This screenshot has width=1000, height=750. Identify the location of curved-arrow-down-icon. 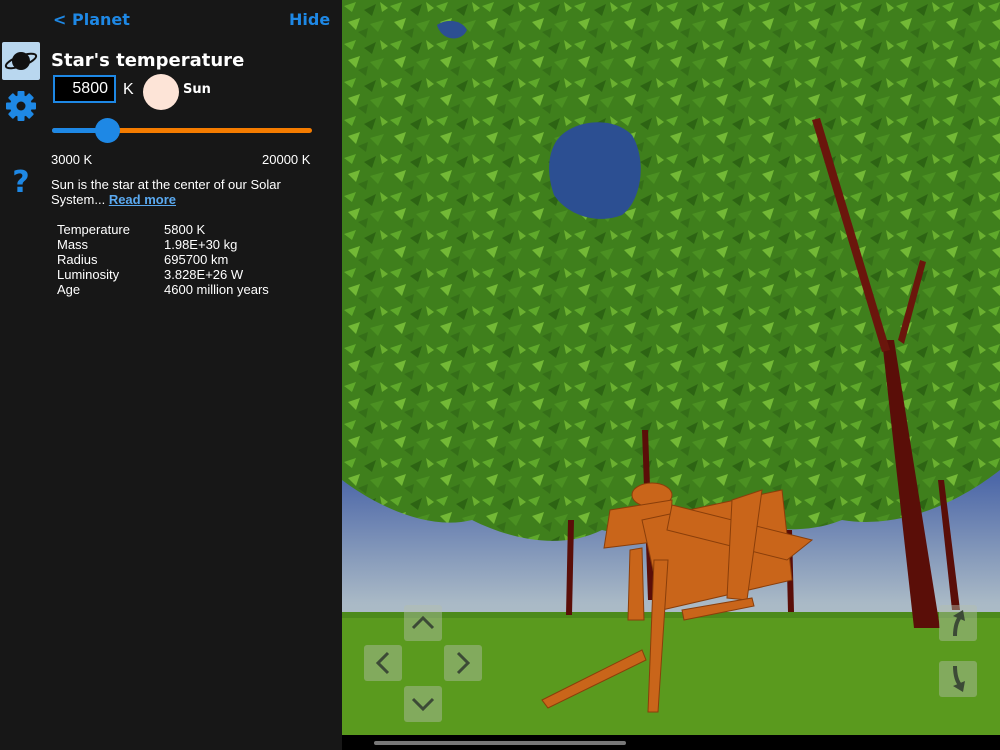
(959, 678).